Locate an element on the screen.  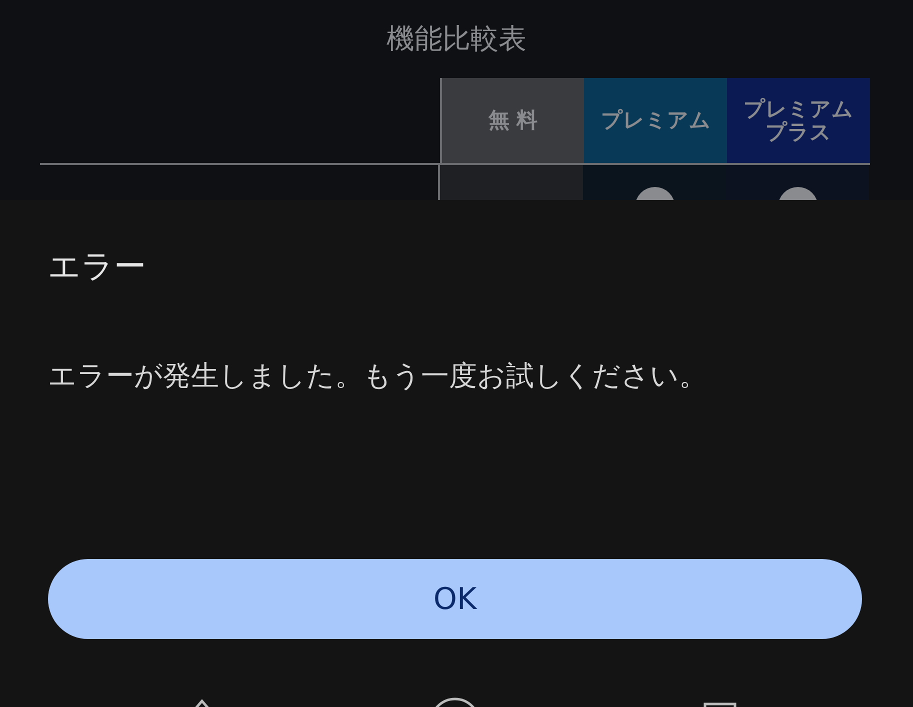
column-header: 無 料 is located at coordinates (513, 120).